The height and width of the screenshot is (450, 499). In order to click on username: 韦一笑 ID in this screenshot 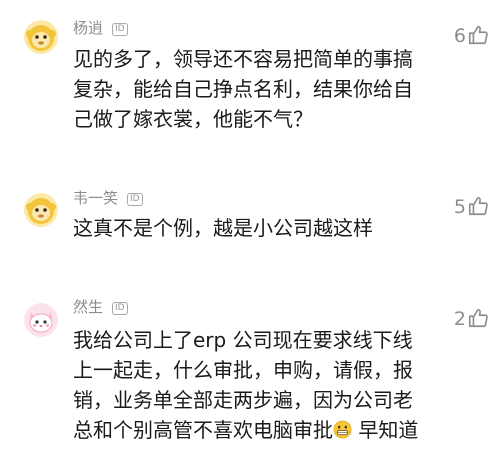, I will do `click(108, 198)`.